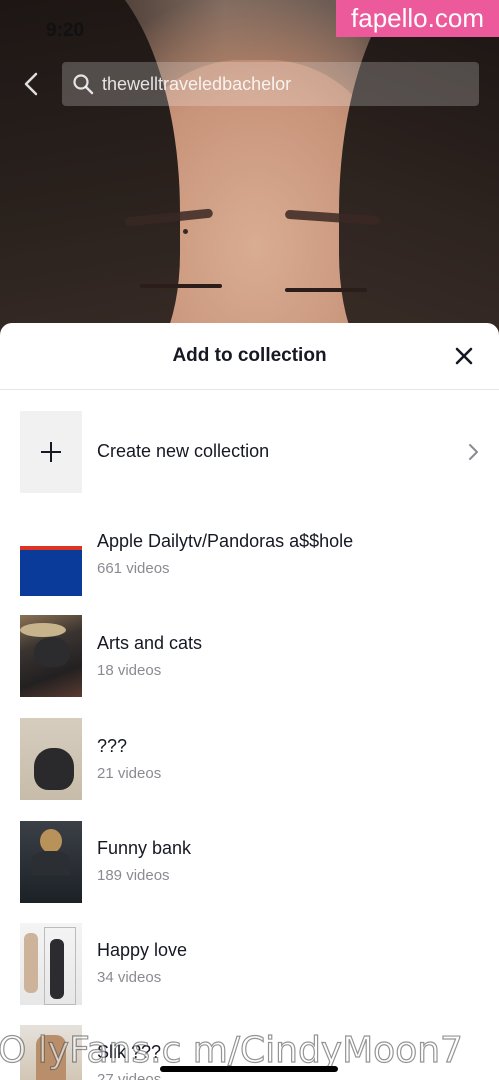 This screenshot has width=499, height=1080. Describe the element at coordinates (83, 84) in the screenshot. I see `search-icon` at that location.